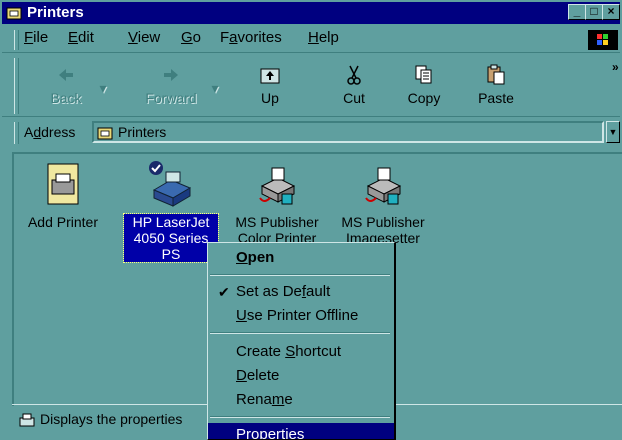 The width and height of the screenshot is (622, 440). What do you see at coordinates (16, 133) in the screenshot?
I see `addressbar-grip` at bounding box center [16, 133].